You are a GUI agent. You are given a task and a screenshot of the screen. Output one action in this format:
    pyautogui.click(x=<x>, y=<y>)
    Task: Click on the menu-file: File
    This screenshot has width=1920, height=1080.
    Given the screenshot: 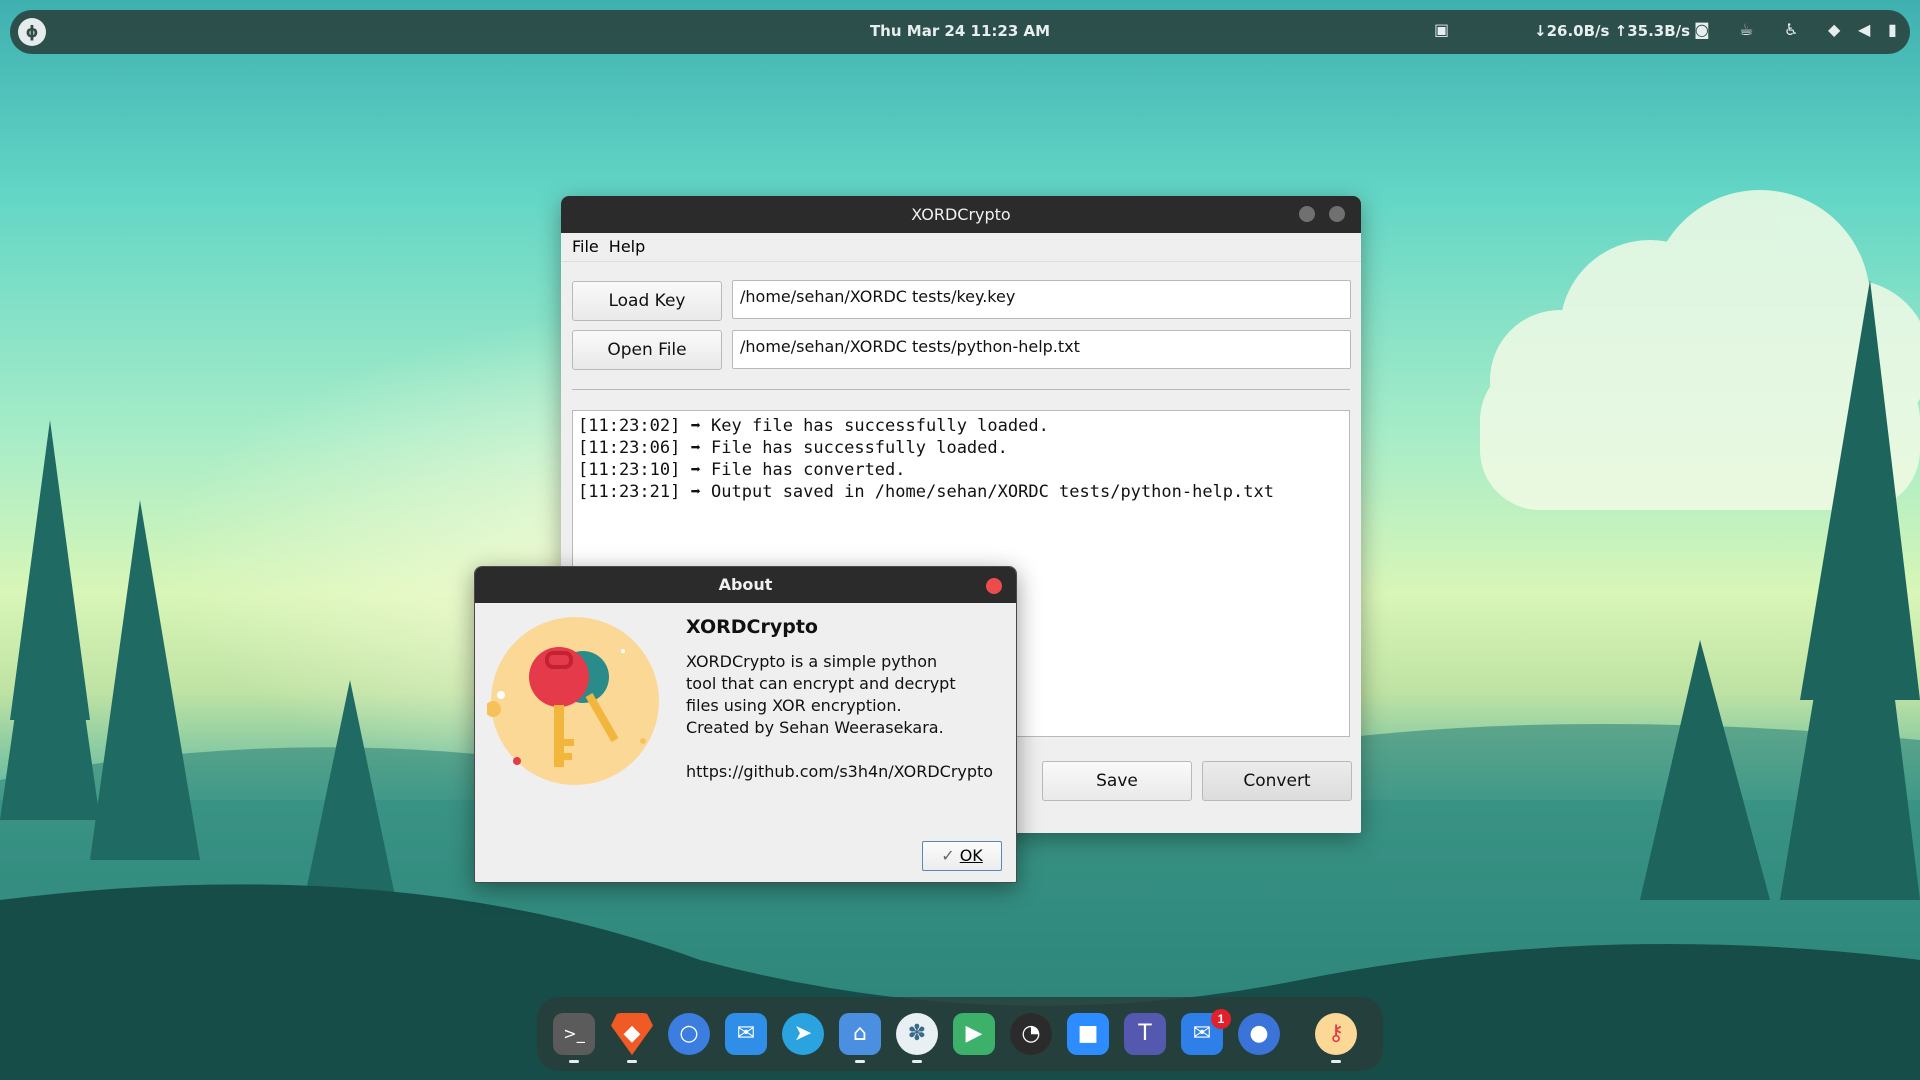 What is the action you would take?
    pyautogui.click(x=583, y=244)
    